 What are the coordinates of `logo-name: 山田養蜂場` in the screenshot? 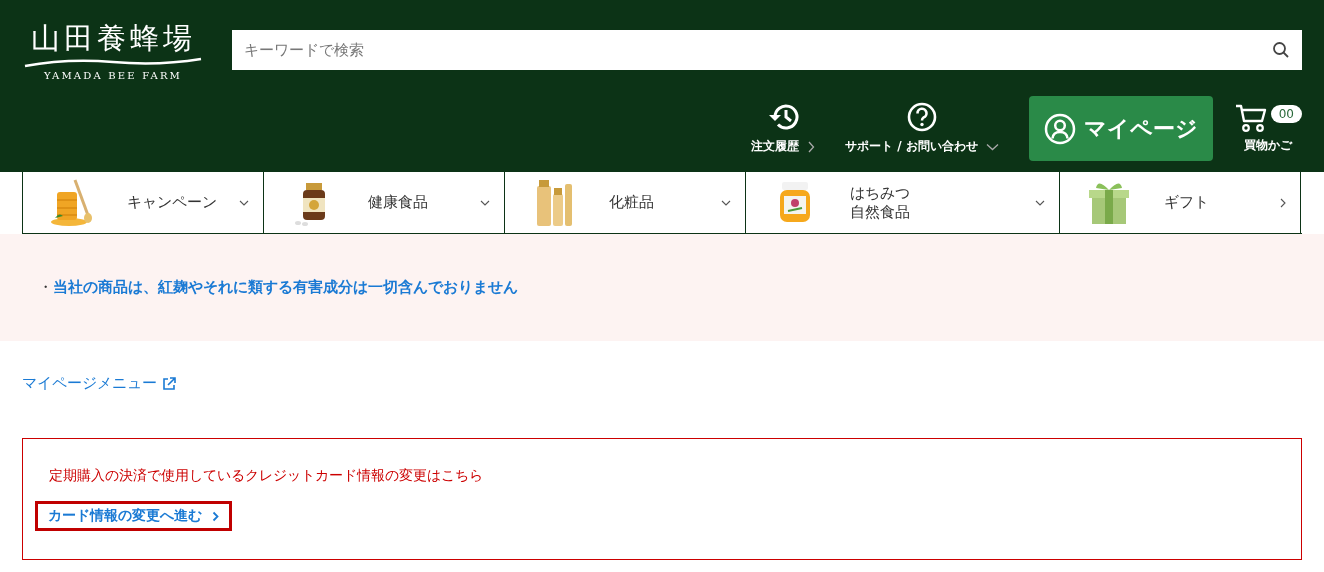 It's located at (113, 38).